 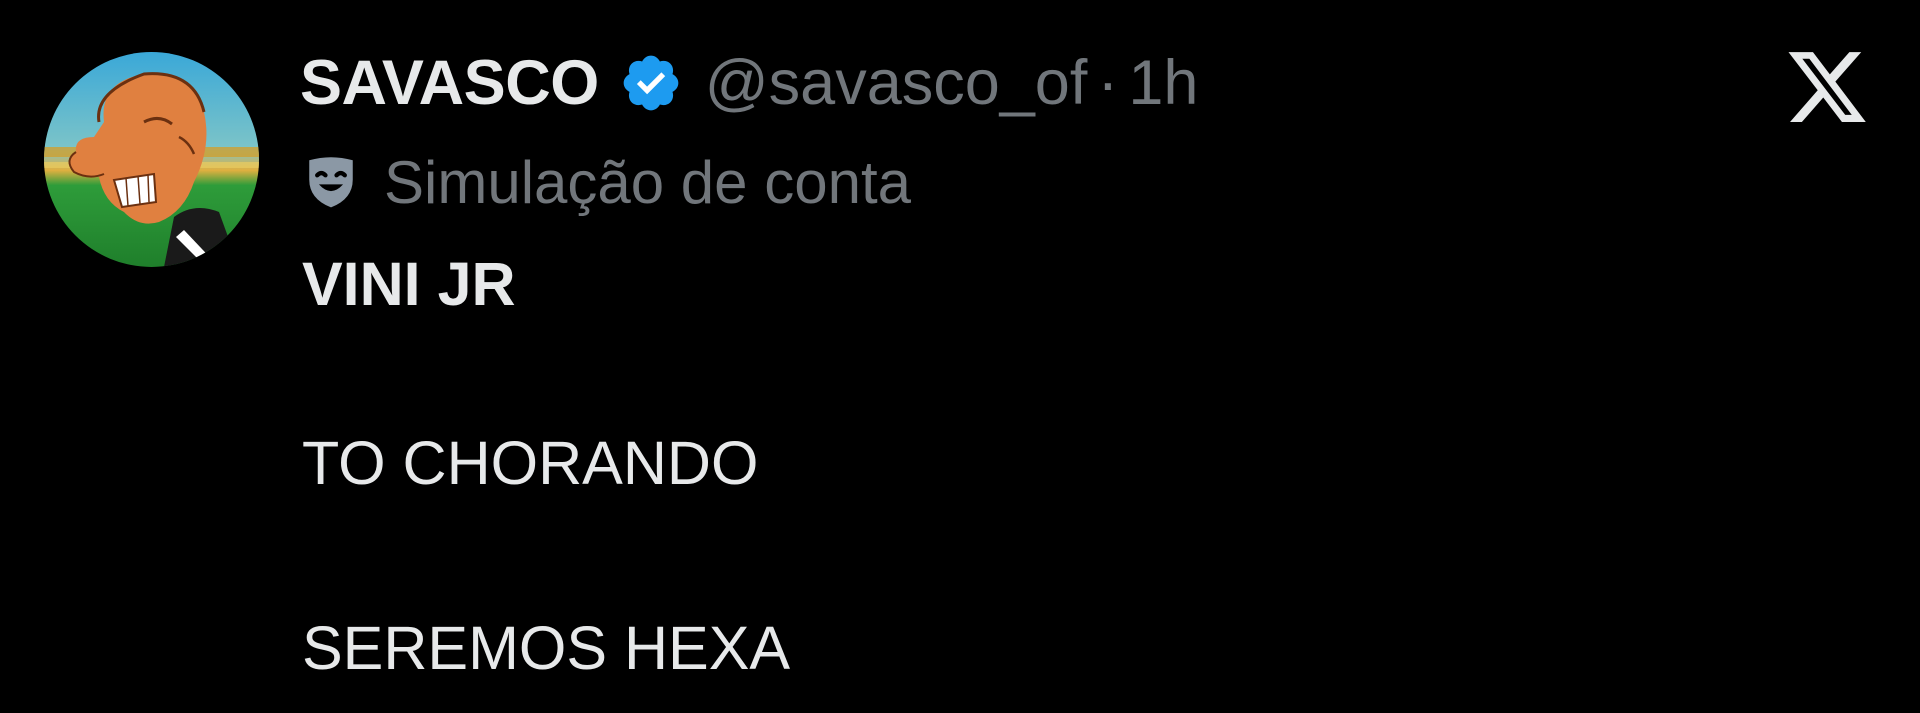 I want to click on parody-account-label: Simulação de conta, so click(x=606, y=182).